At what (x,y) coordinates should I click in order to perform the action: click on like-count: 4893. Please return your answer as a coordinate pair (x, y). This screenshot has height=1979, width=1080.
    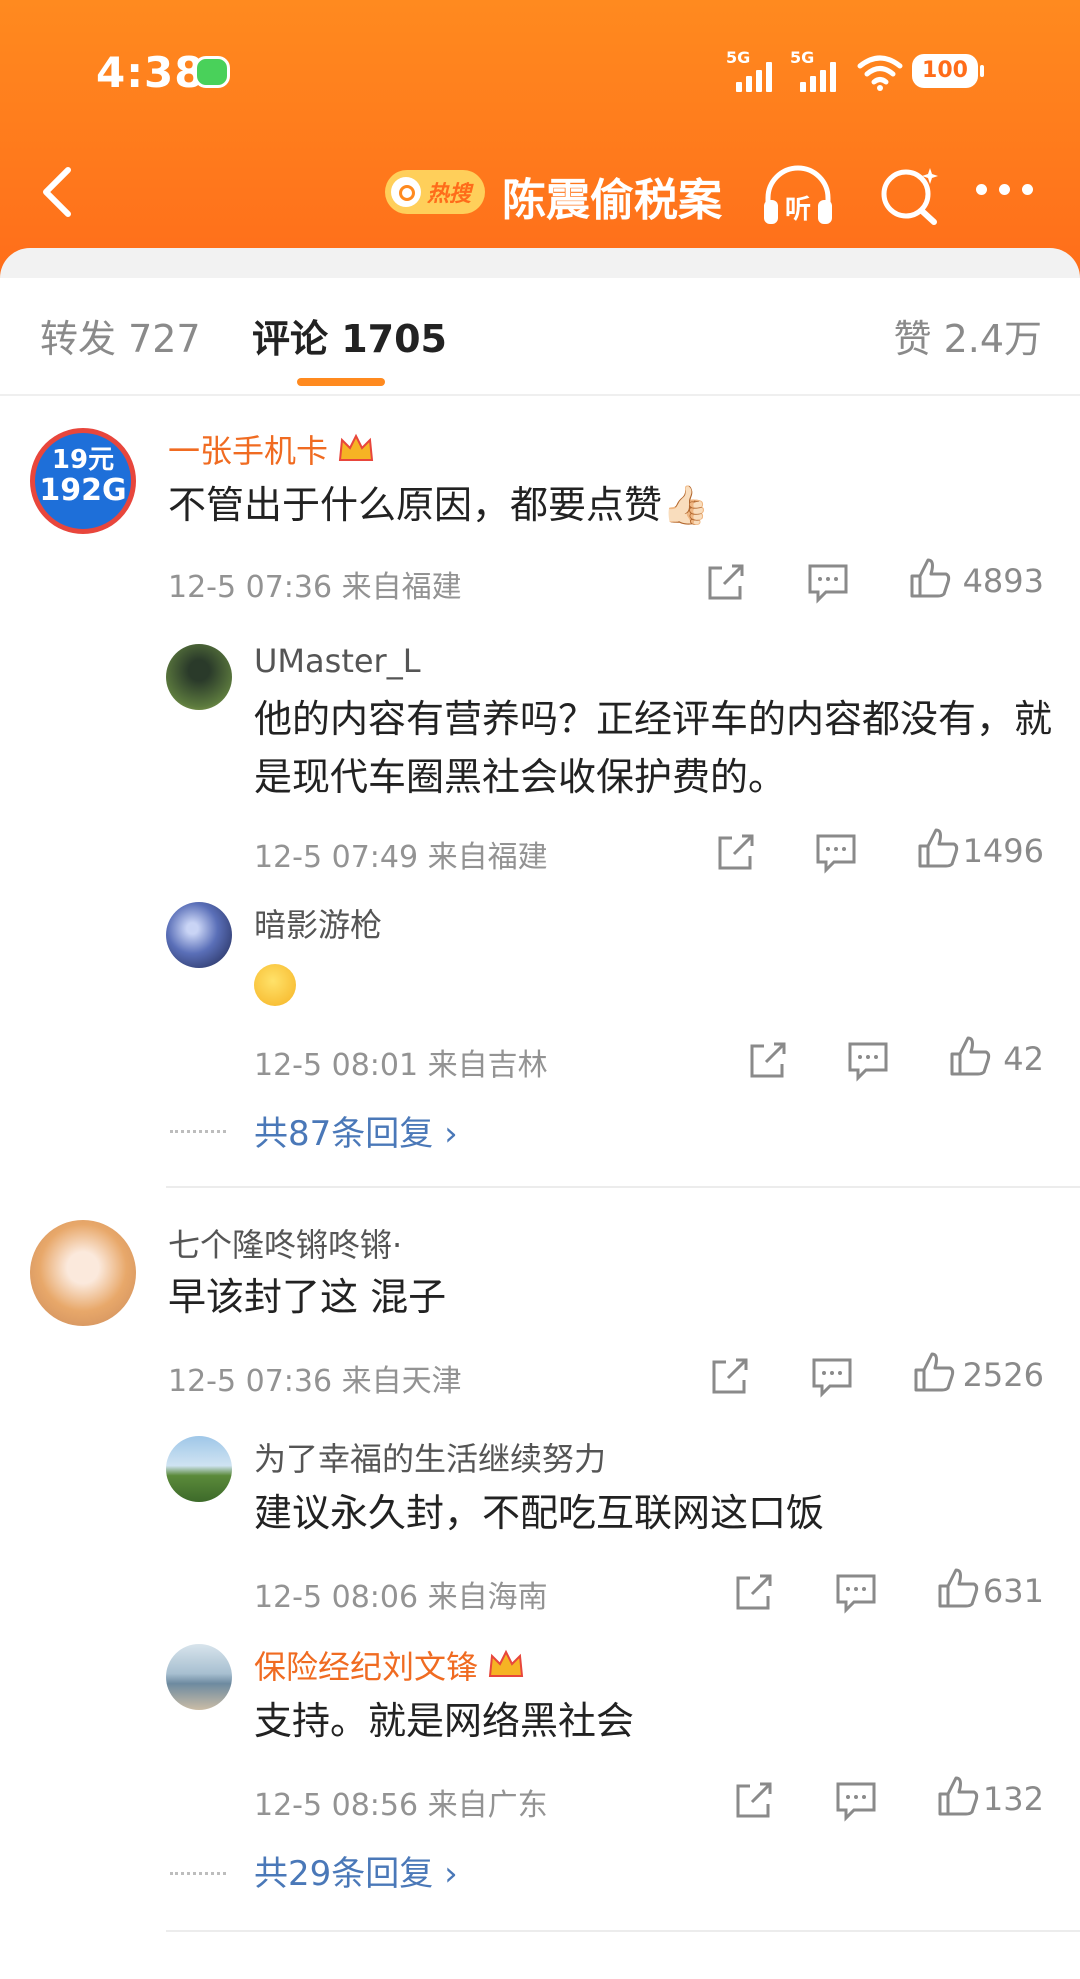
    Looking at the image, I should click on (1003, 581).